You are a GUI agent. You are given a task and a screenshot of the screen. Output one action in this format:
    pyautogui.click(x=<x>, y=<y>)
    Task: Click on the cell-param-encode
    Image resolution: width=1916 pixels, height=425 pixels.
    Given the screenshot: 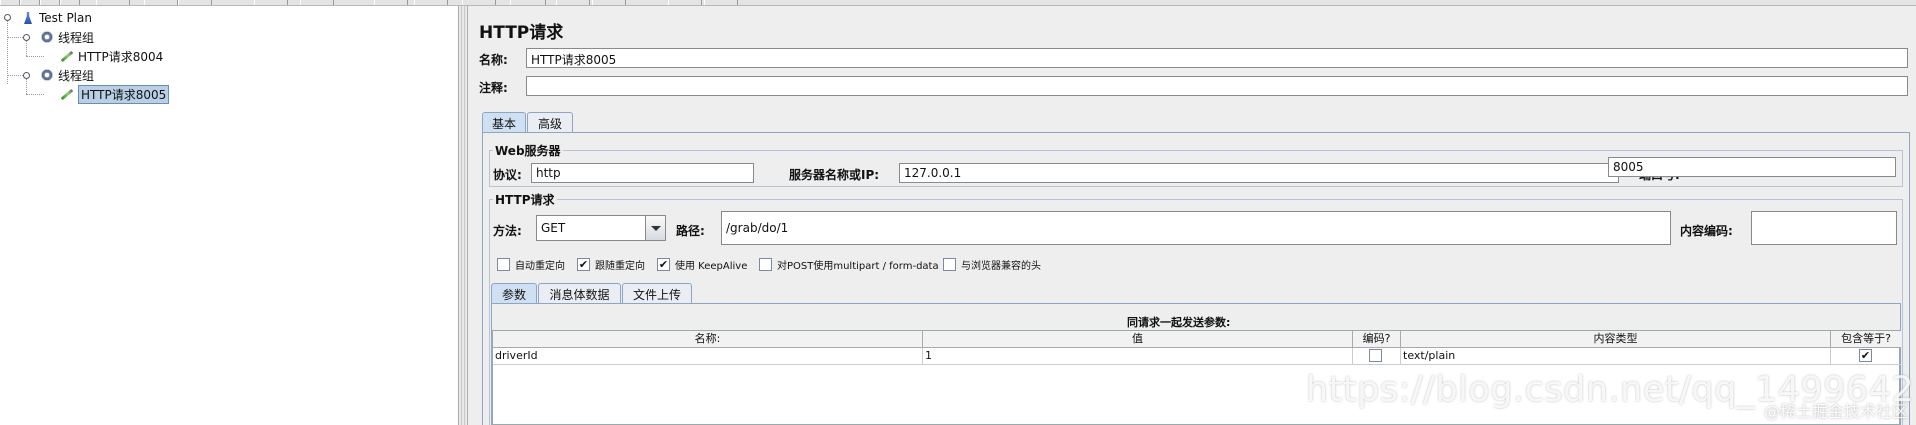 What is the action you would take?
    pyautogui.click(x=1377, y=356)
    